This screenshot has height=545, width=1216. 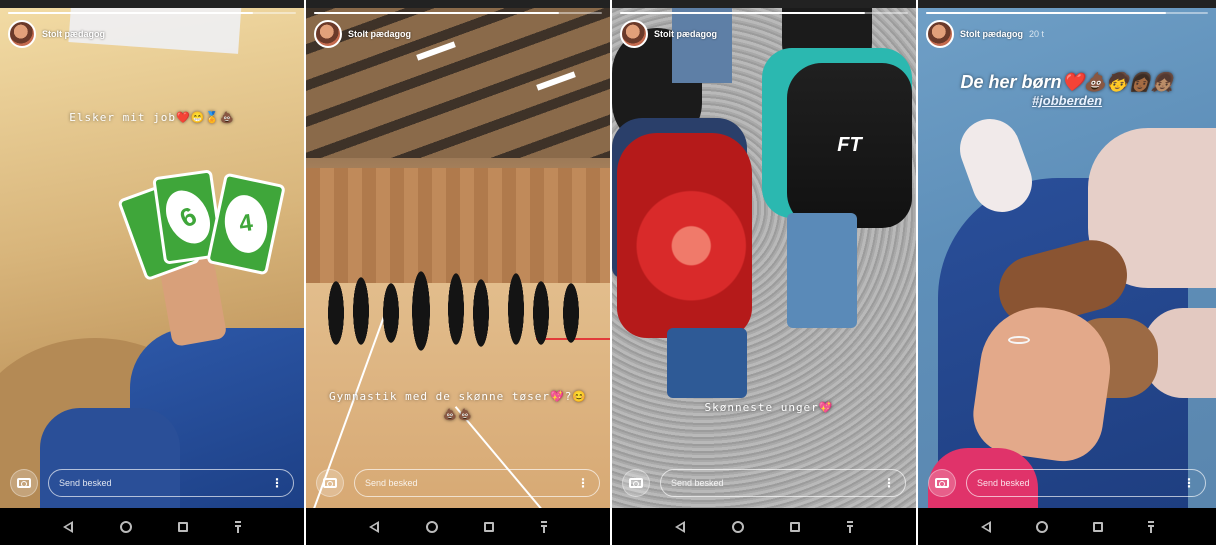 What do you see at coordinates (456, 310) in the screenshot?
I see `dancers-group` at bounding box center [456, 310].